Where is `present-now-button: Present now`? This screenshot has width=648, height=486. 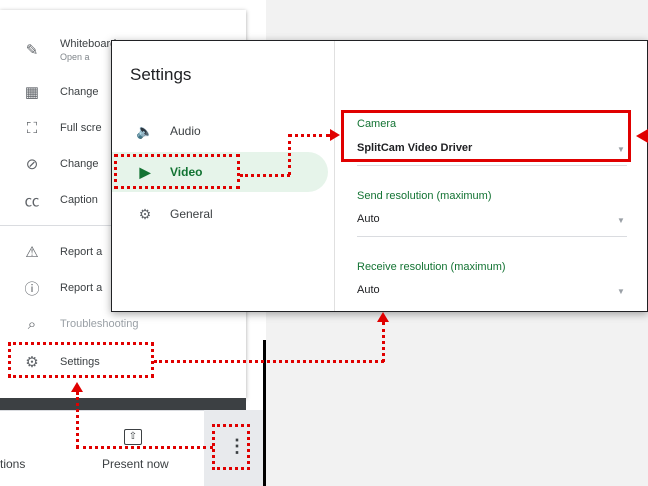
present-now-button: Present now is located at coordinates (135, 464).